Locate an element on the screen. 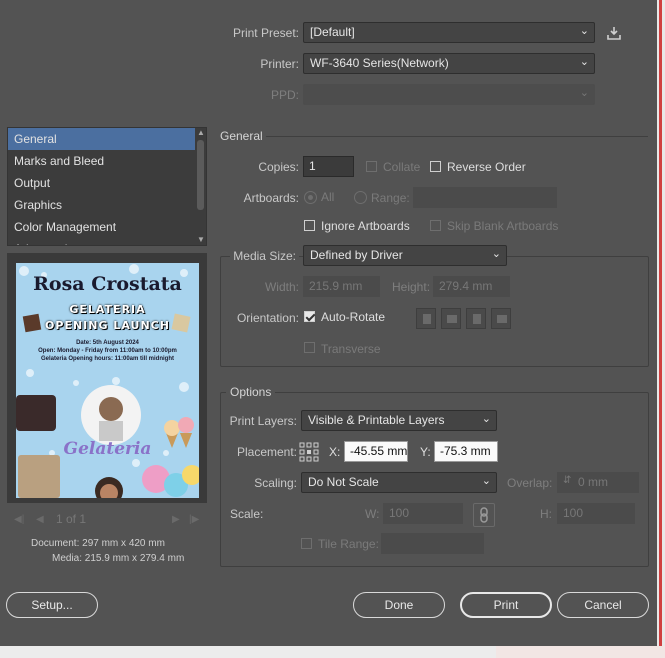 The height and width of the screenshot is (658, 665). tile-range-label: Tile Range: is located at coordinates (348, 544).